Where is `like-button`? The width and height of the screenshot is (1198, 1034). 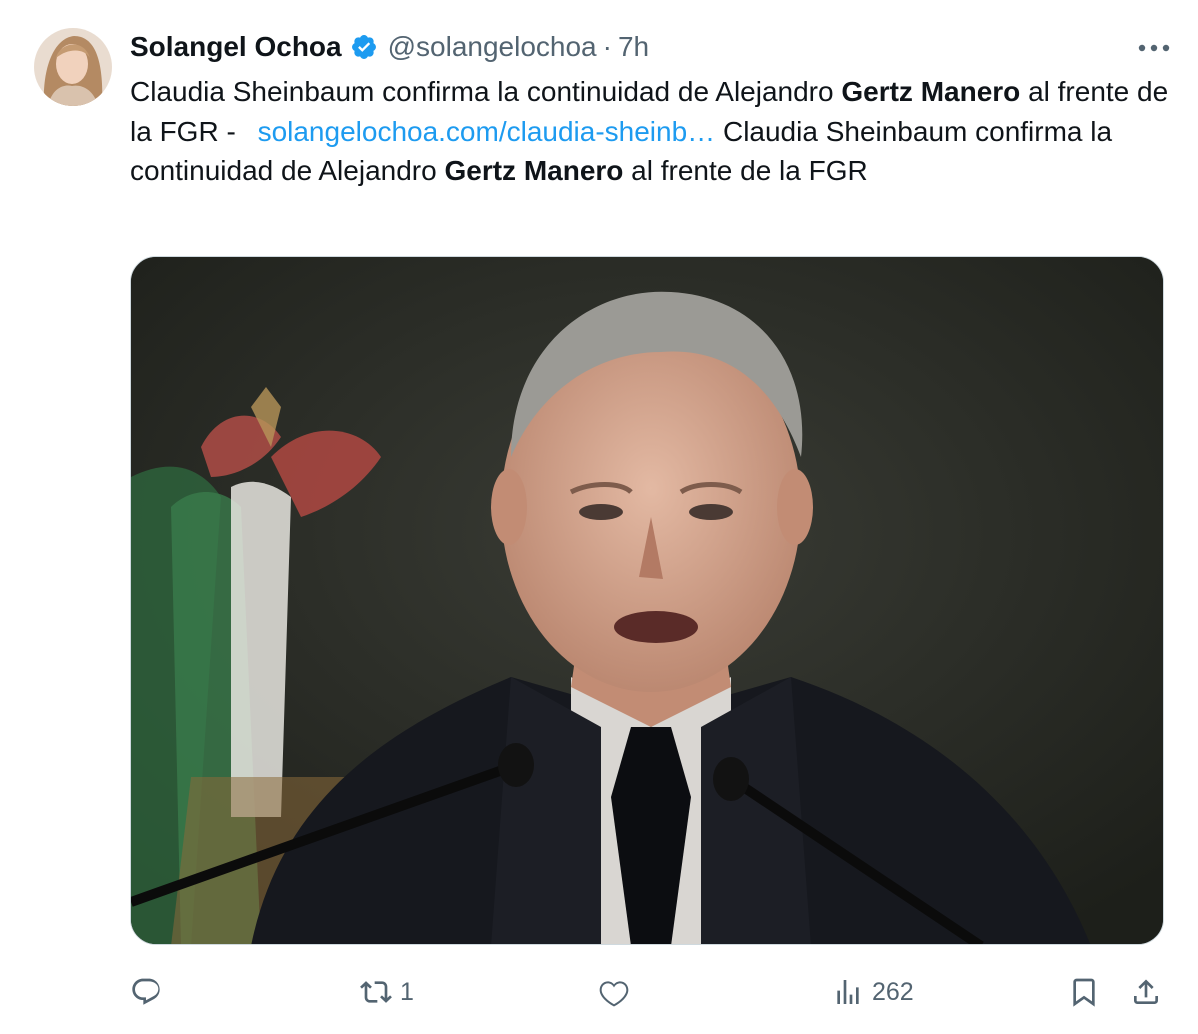
like-button is located at coordinates (614, 992).